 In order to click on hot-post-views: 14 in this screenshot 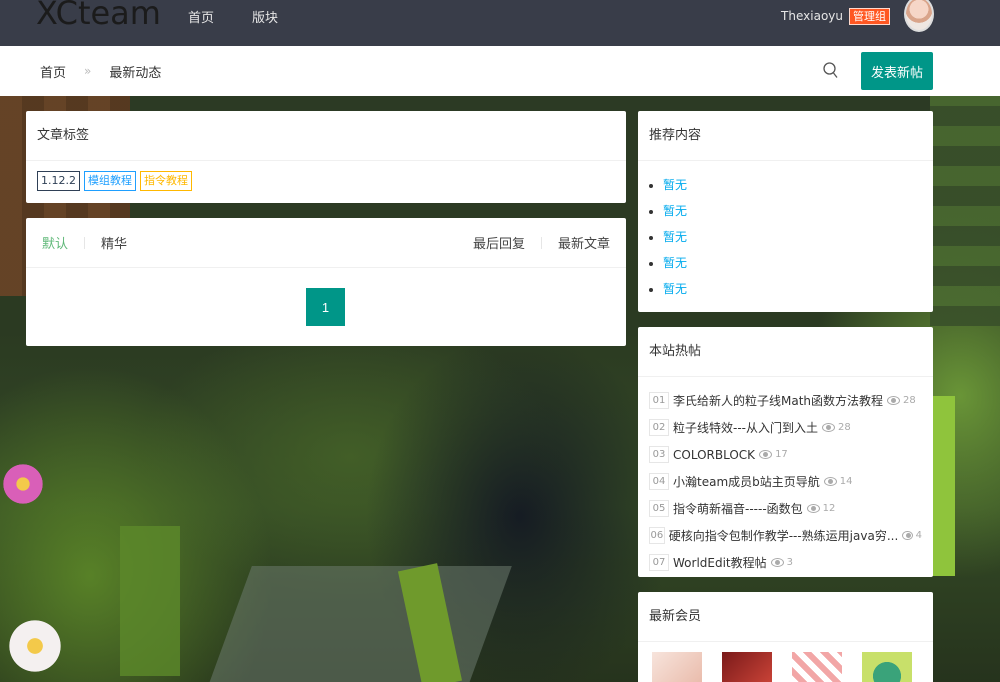, I will do `click(846, 481)`.